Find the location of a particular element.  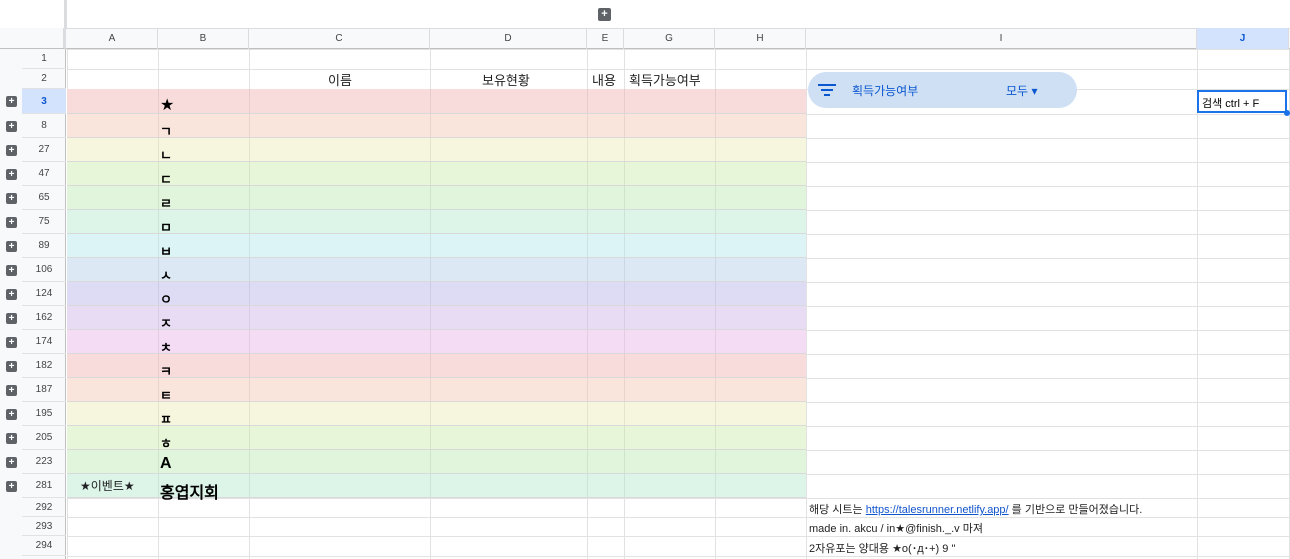

column-header-E: E is located at coordinates (605, 38).